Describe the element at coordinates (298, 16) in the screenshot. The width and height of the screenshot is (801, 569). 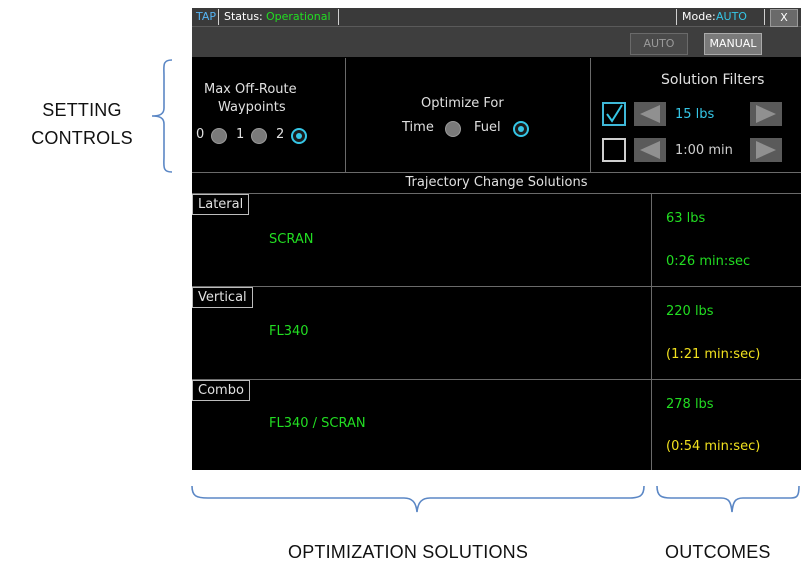
I see `status-value: Operational` at that location.